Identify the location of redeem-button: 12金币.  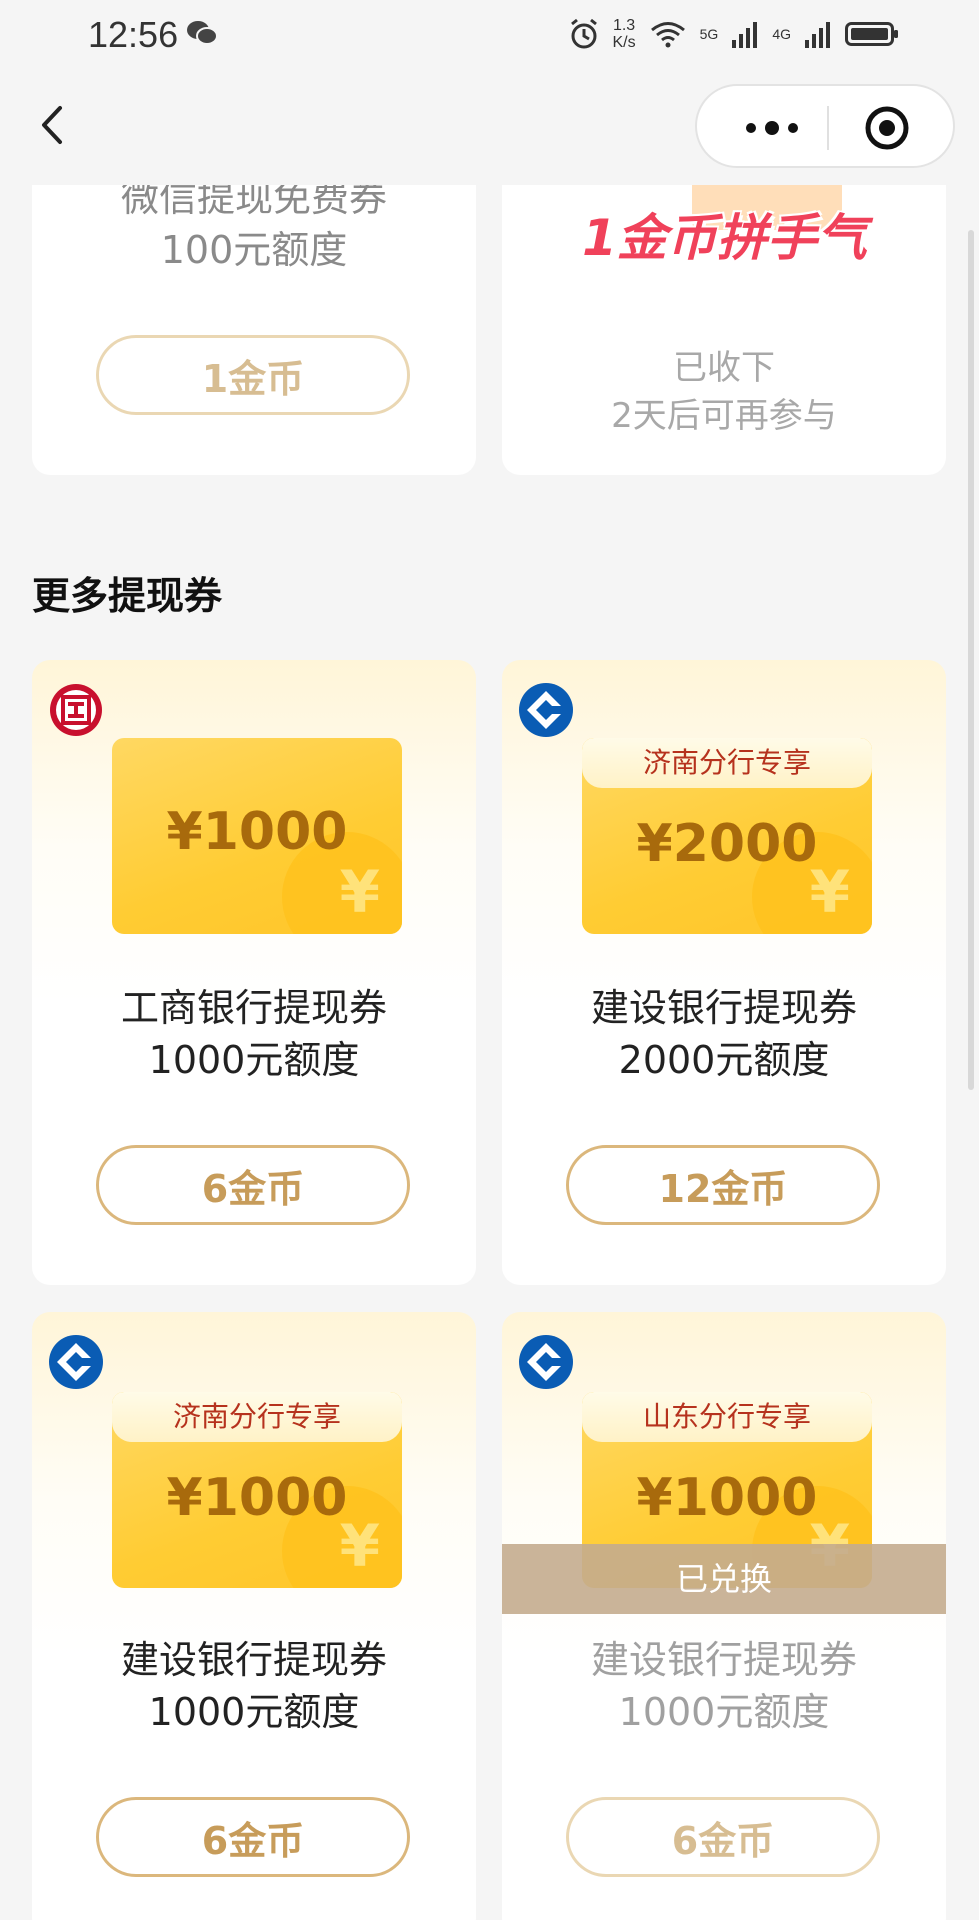
(723, 1185).